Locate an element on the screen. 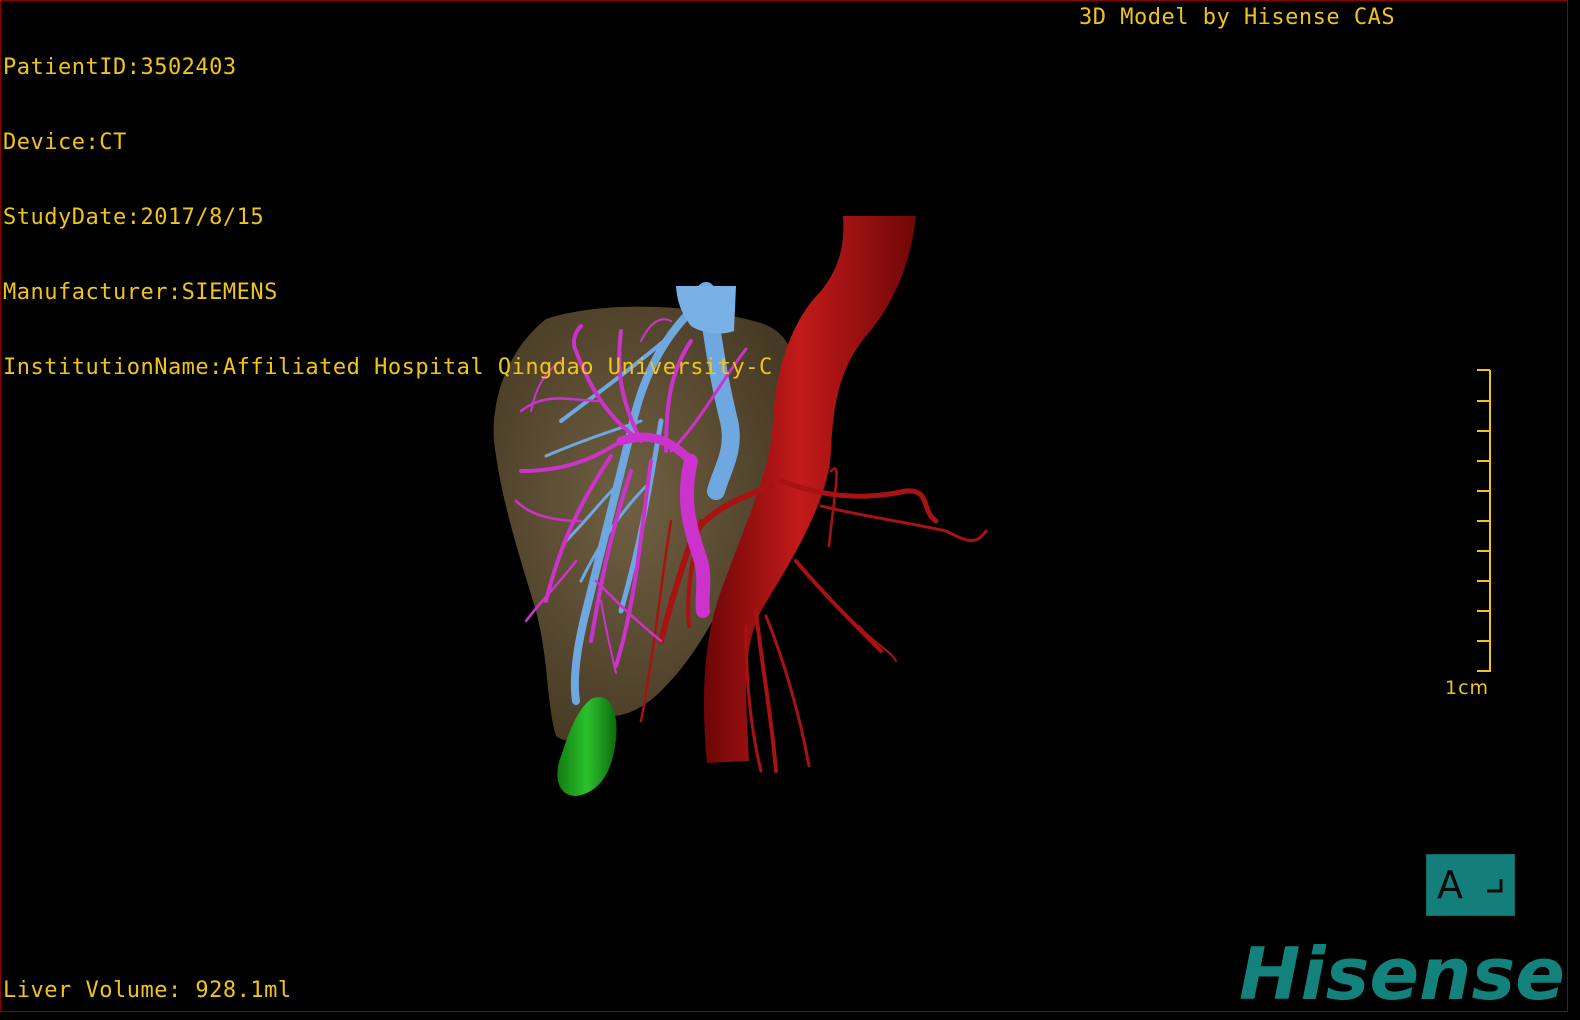  svg-text: Hisense is located at coordinates (1402, 972).